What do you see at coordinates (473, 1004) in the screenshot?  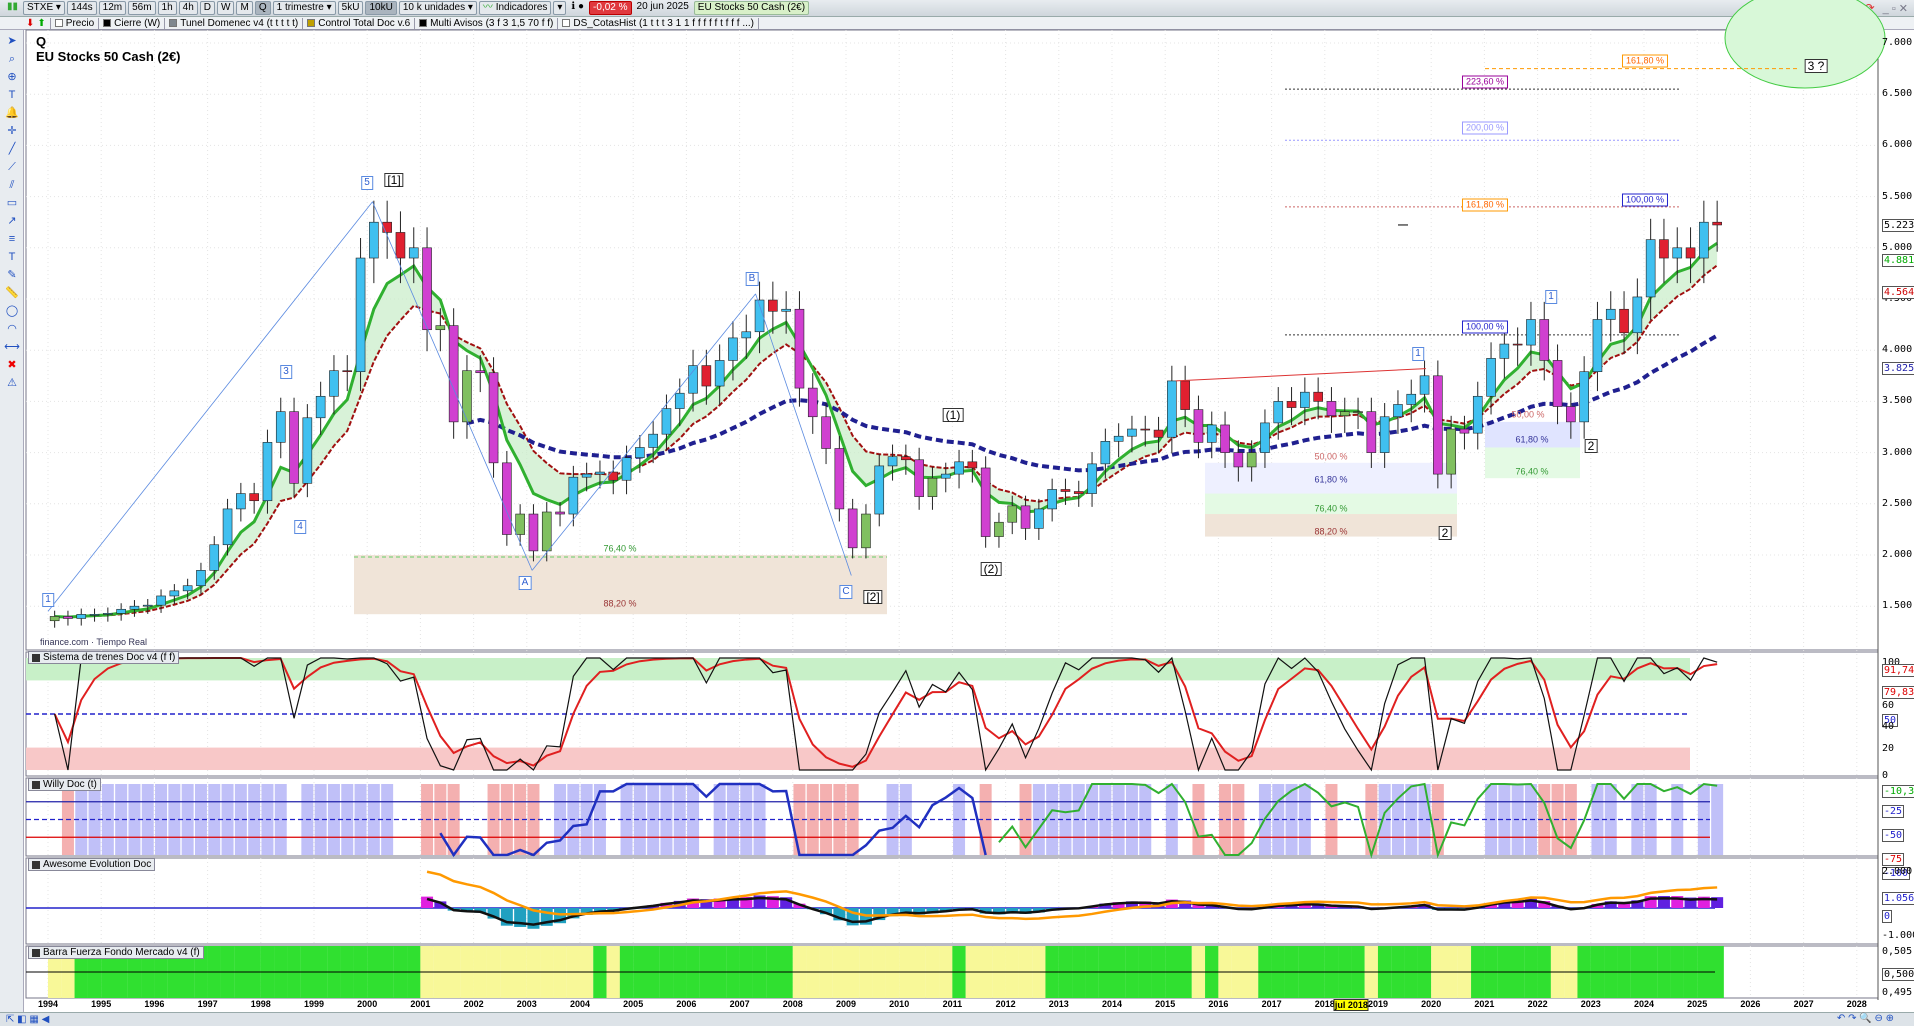 I see `year-label: 2002` at bounding box center [473, 1004].